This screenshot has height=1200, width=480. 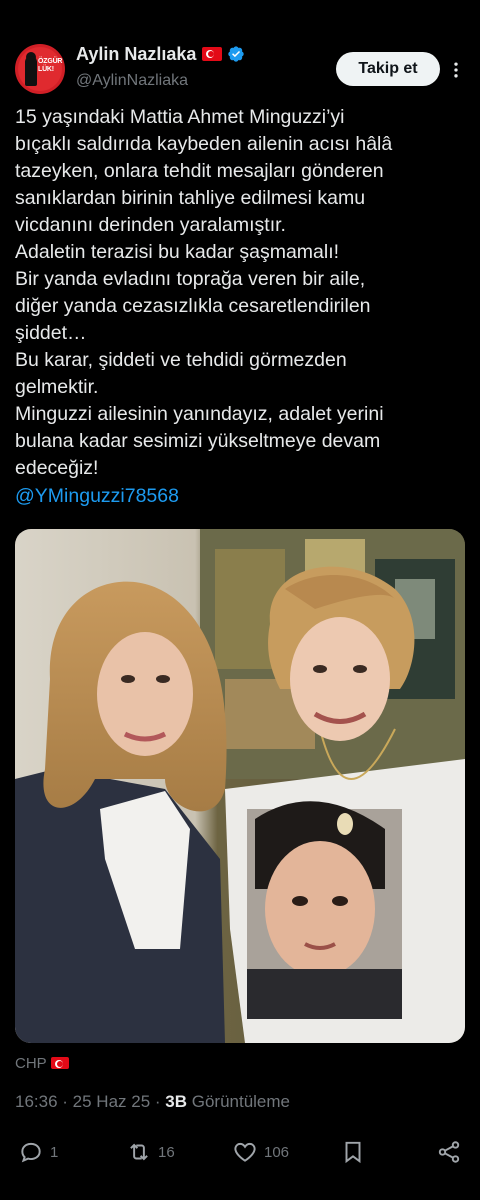 I want to click on views-label: Görüntüleme, so click(x=241, y=1101).